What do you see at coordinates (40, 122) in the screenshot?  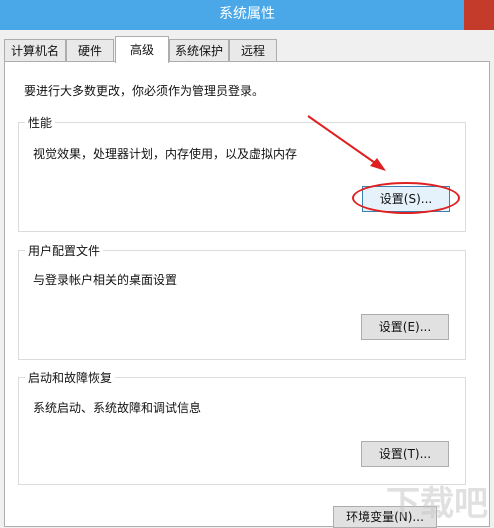 I see `performance-label: 性能` at bounding box center [40, 122].